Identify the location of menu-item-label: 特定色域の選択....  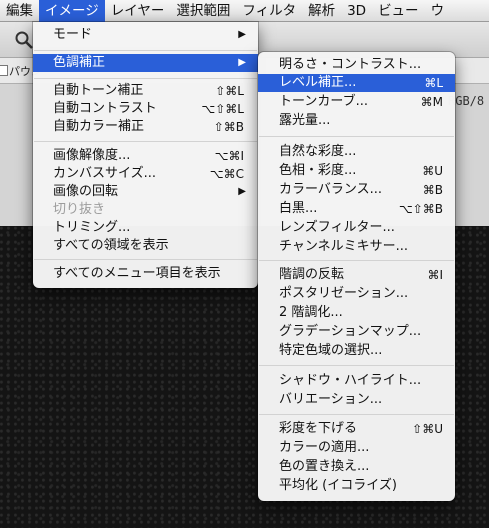
(331, 350).